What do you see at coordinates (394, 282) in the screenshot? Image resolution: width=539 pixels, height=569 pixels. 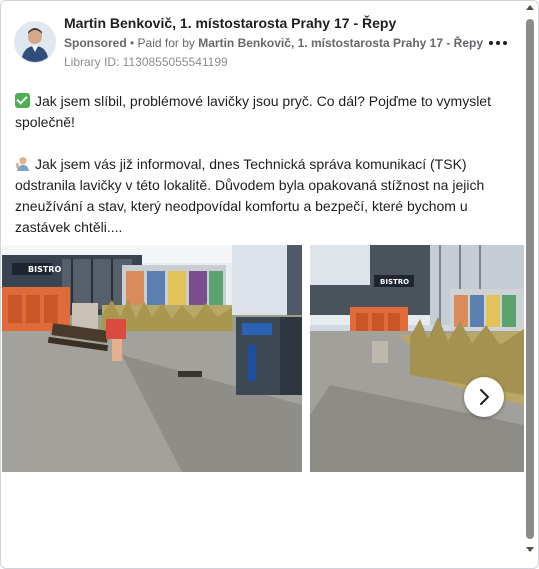 I see `storefront-sign-2: BISTRO` at bounding box center [394, 282].